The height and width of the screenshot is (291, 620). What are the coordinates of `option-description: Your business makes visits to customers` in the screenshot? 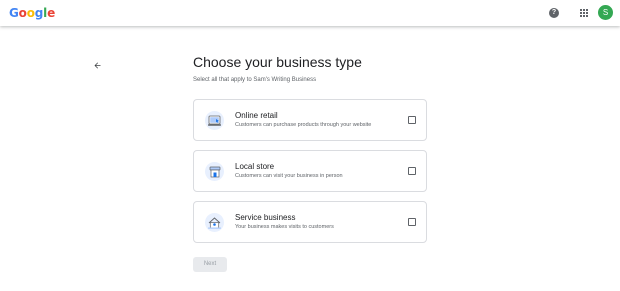 It's located at (284, 227).